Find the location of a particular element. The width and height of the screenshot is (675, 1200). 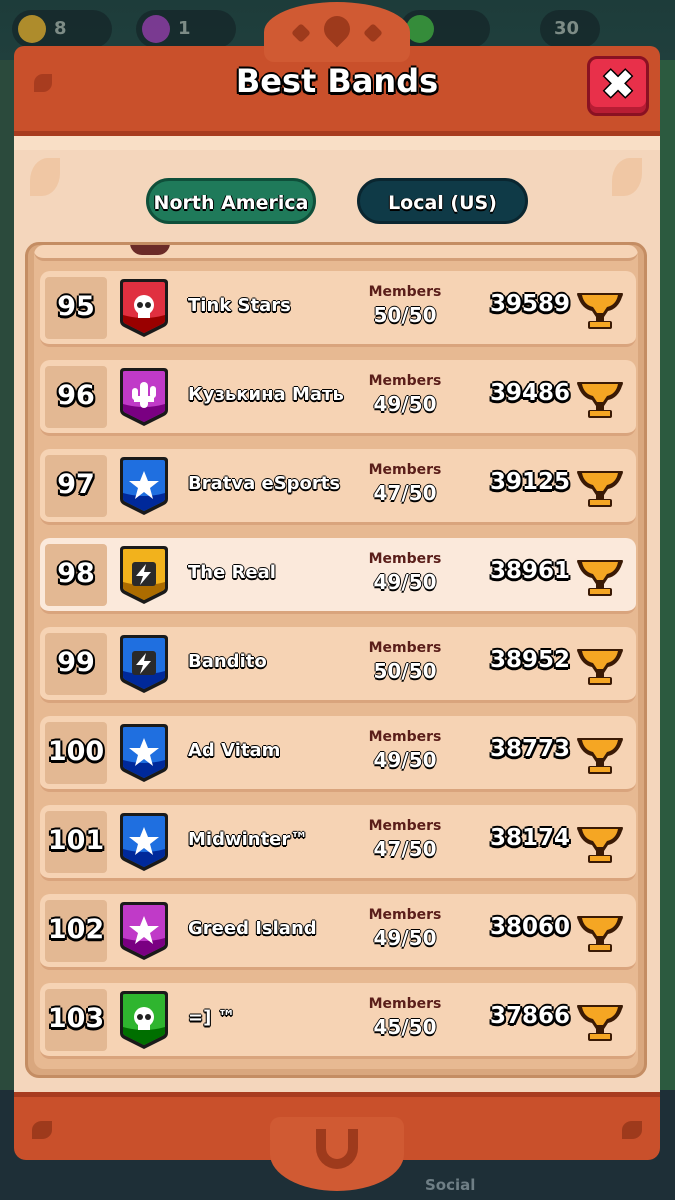

horseshoe-icon is located at coordinates (337, 1149).